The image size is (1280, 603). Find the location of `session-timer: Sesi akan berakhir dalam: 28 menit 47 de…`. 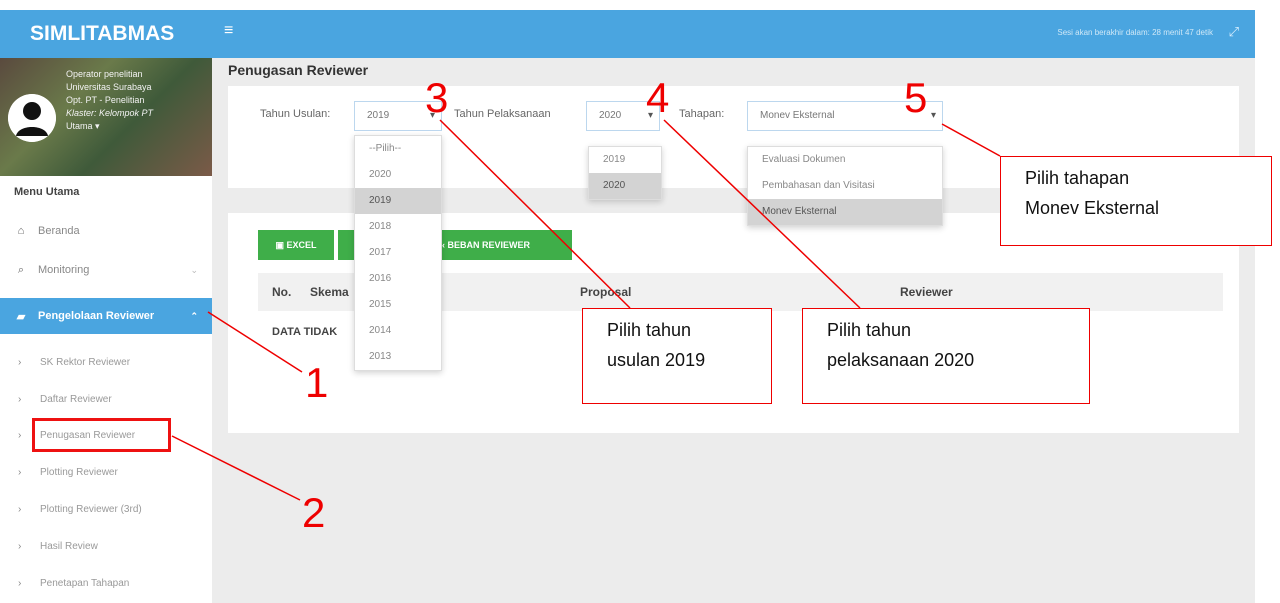

session-timer: Sesi akan berakhir dalam: 28 menit 47 de… is located at coordinates (1135, 32).